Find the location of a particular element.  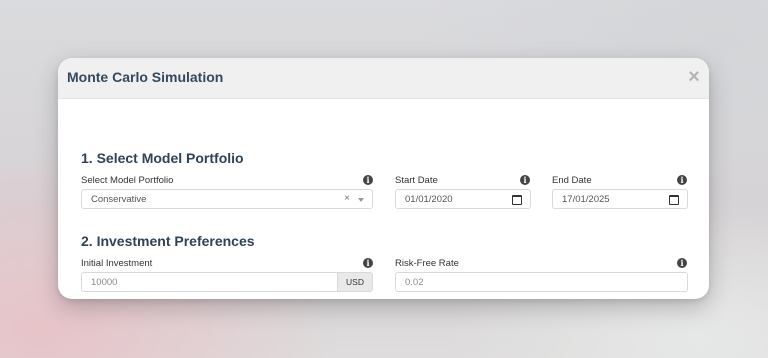

clear-icon: × is located at coordinates (347, 198).